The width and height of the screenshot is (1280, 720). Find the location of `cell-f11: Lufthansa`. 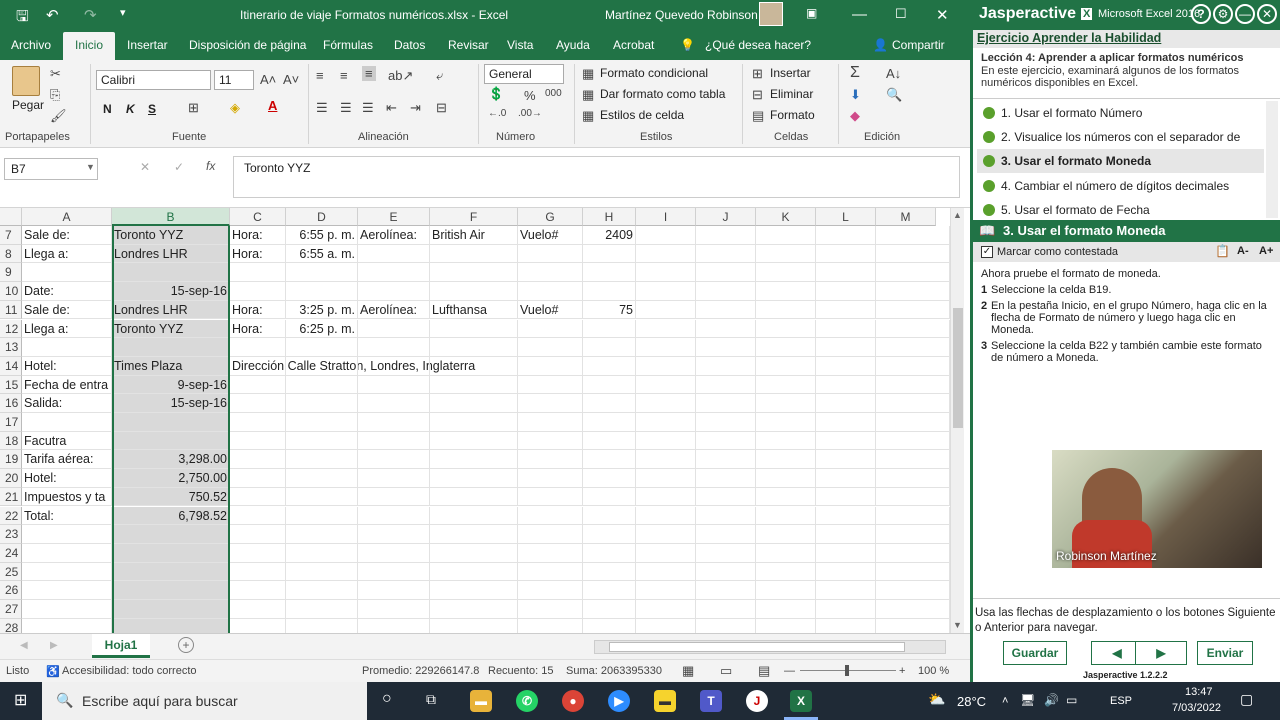

cell-f11: Lufthansa is located at coordinates (474, 310).